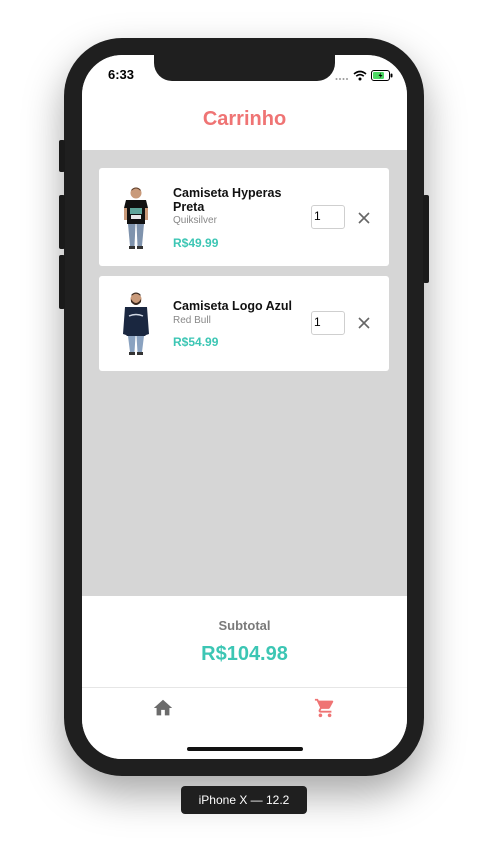 This screenshot has width=488, height=850. What do you see at coordinates (244, 625) in the screenshot?
I see `subtotal-label: Subtotal` at bounding box center [244, 625].